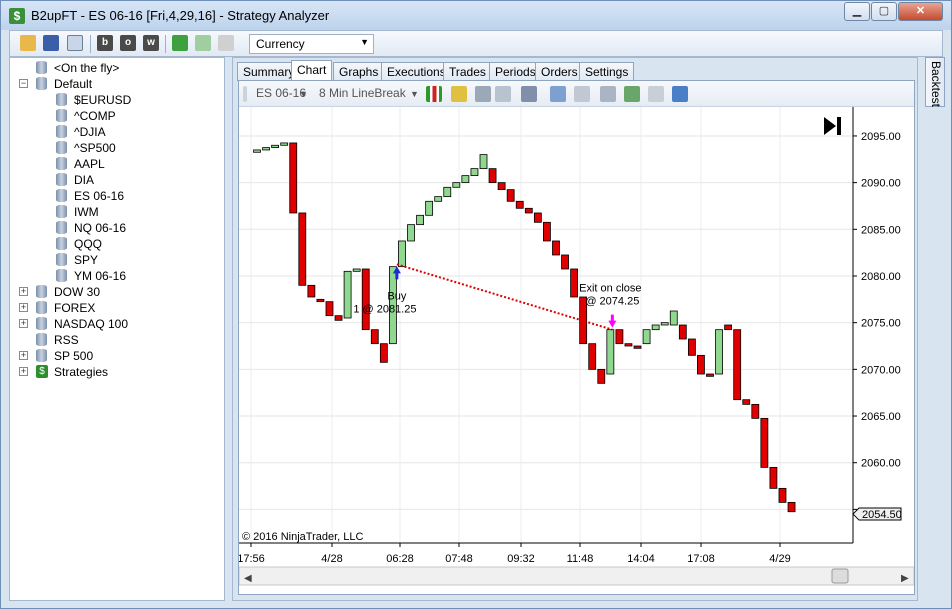 The image size is (952, 609). Describe the element at coordinates (75, 43) in the screenshot. I see `filter-icon` at that location.